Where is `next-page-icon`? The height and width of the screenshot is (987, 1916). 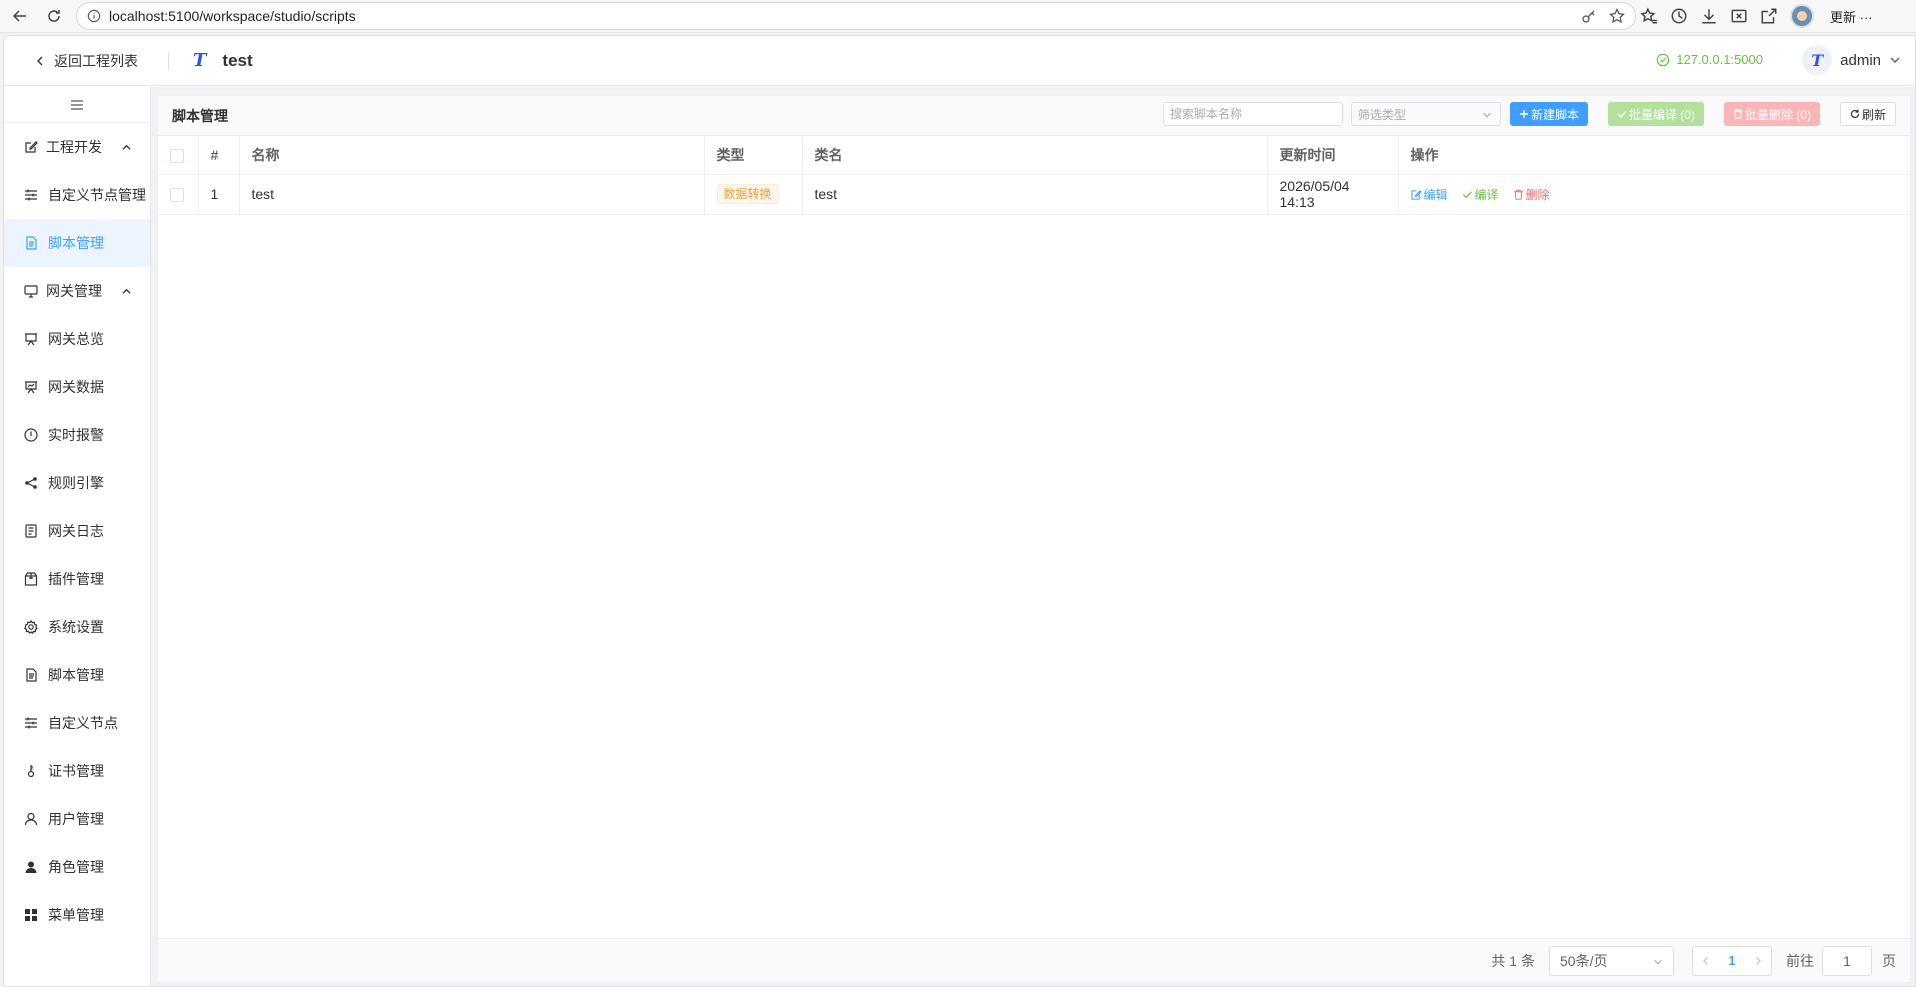 next-page-icon is located at coordinates (1758, 961).